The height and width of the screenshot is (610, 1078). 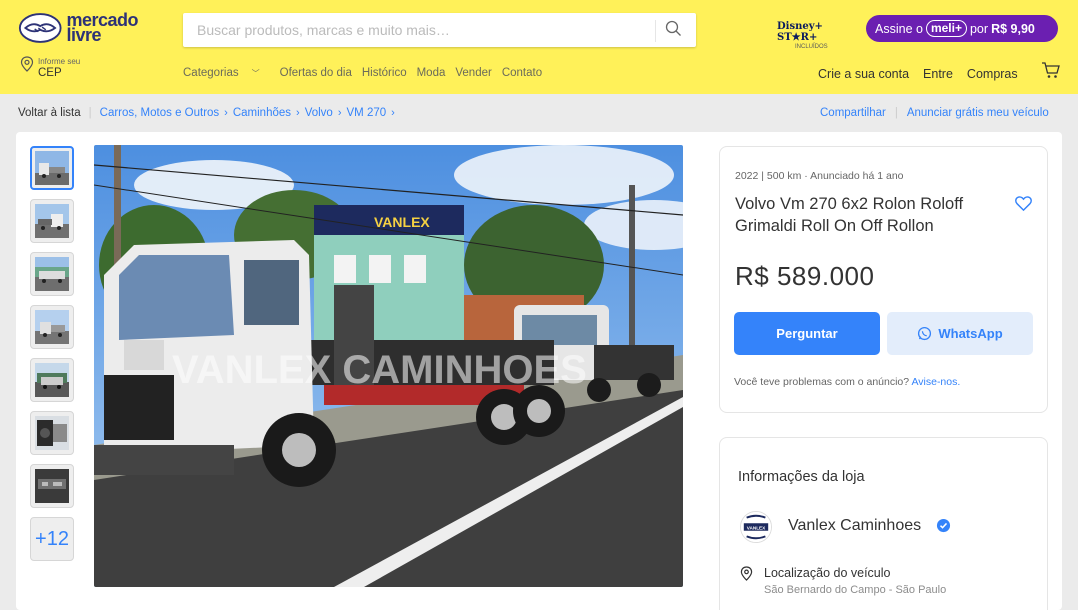 What do you see at coordinates (262, 113) in the screenshot?
I see `breadcrumb-item-caminhoes: Caminhões` at bounding box center [262, 113].